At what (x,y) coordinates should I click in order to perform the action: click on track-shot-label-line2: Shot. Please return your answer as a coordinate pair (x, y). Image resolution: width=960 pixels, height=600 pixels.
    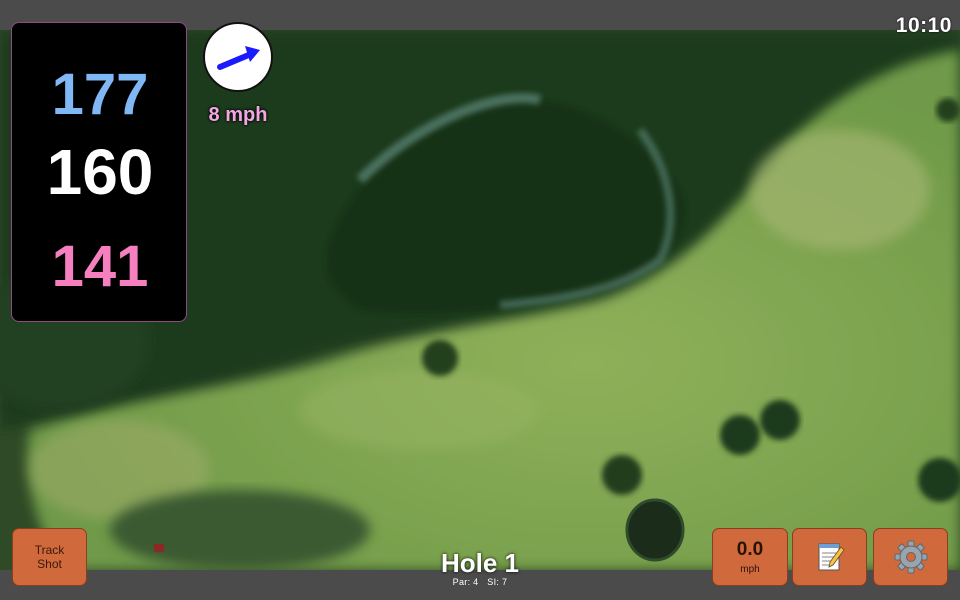
    Looking at the image, I should click on (49, 564).